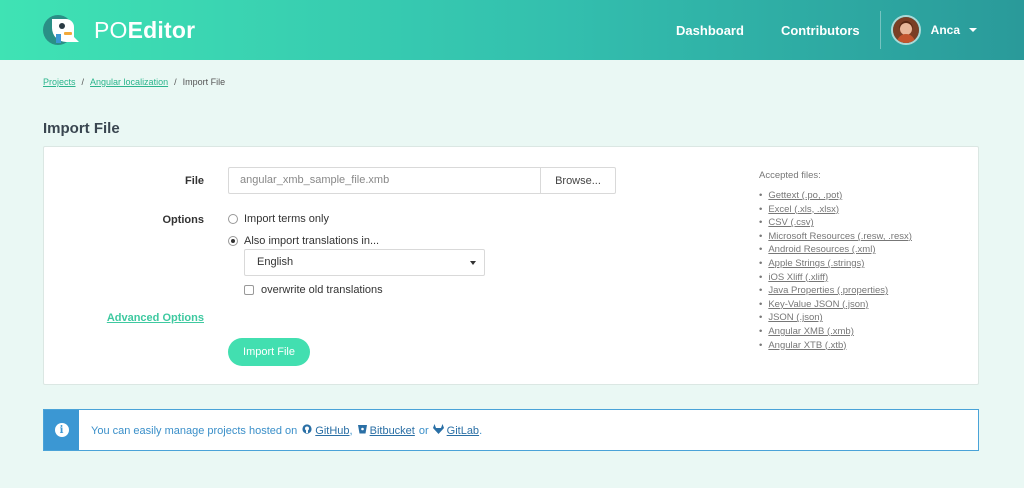  I want to click on list-item: Java Properties (.properties), so click(835, 291).